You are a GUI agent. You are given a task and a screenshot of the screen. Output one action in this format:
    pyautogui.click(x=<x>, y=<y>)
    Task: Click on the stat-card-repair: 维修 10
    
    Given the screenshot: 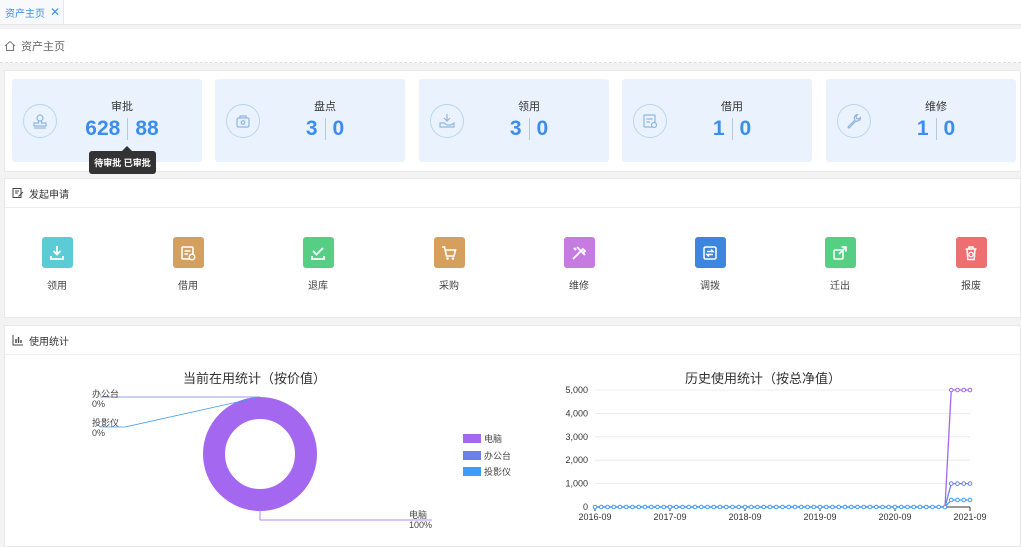 What is the action you would take?
    pyautogui.click(x=921, y=120)
    